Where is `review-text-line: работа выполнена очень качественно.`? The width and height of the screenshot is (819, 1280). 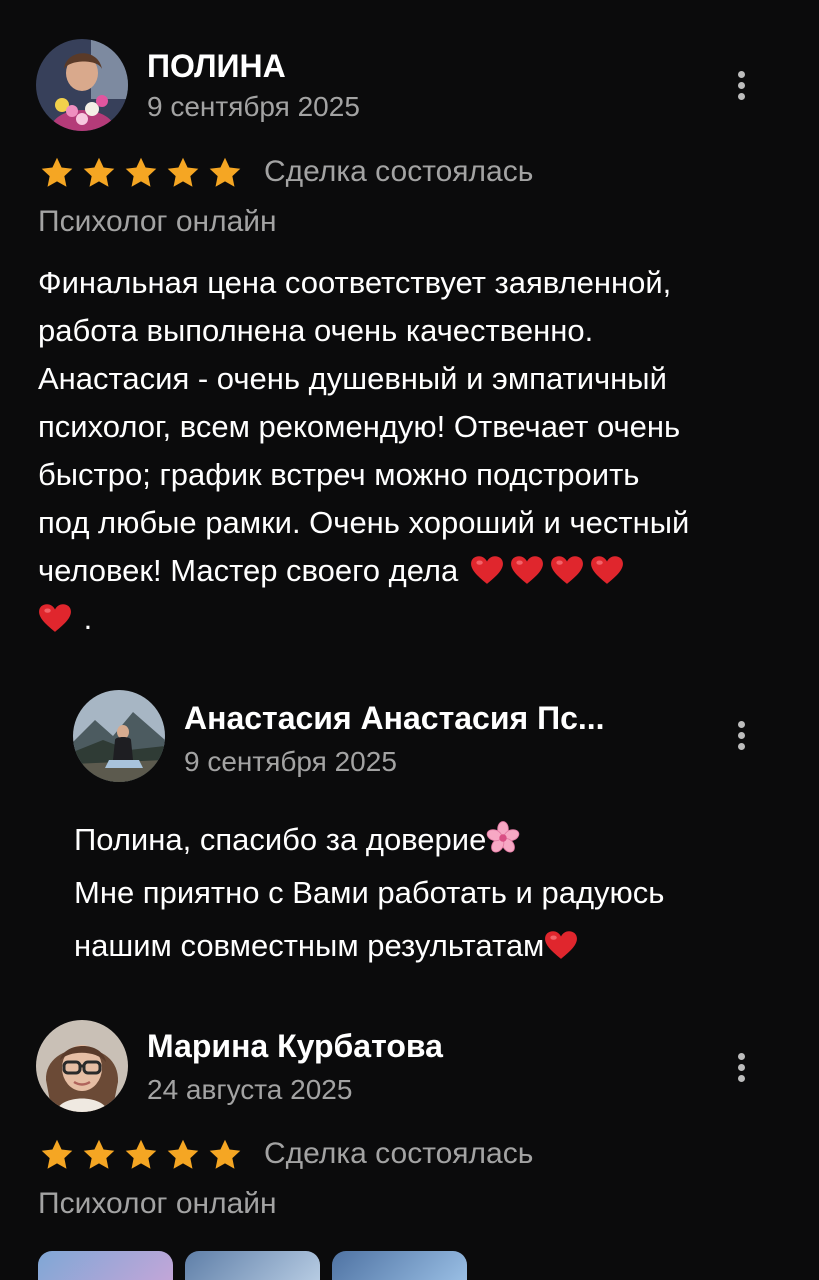 review-text-line: работа выполнена очень качественно. is located at coordinates (316, 330).